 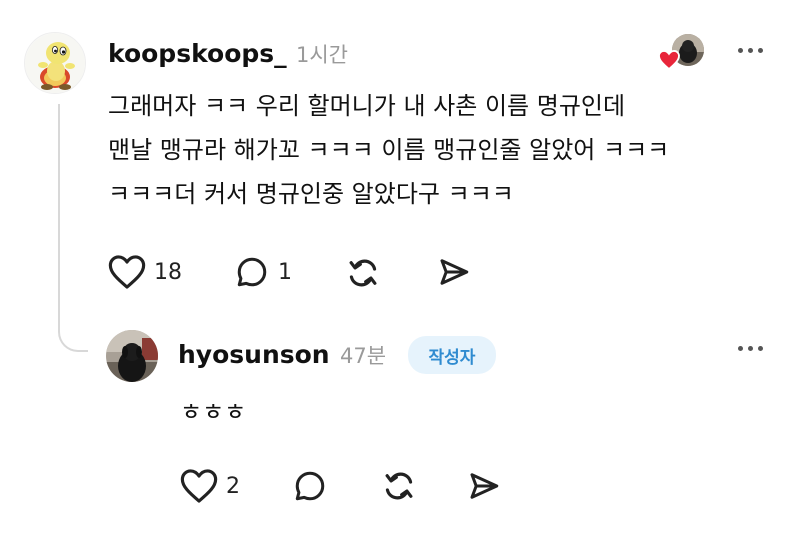 I want to click on comment-body-line-2: 맨날 맹규라 해가꼬 ㅋㅋㅋ 이름 맹규인줄 알았어 ㅋㅋㅋ, so click(x=389, y=150).